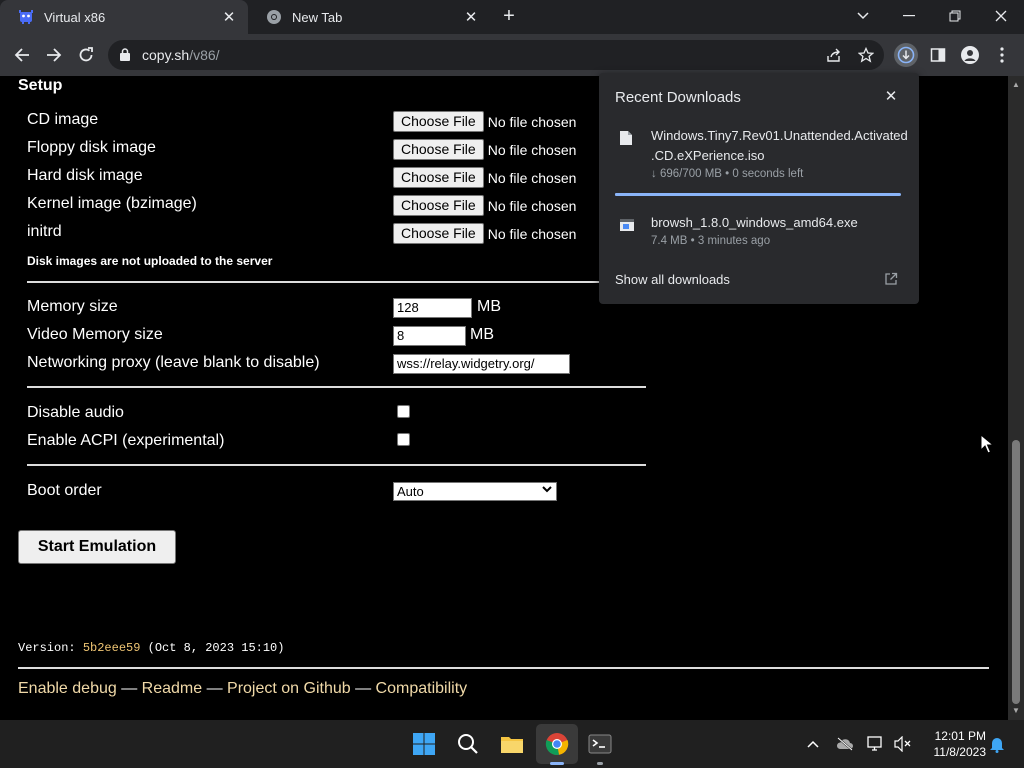 Image resolution: width=1024 pixels, height=768 pixels. Describe the element at coordinates (274, 17) in the screenshot. I see `chrome-favicon-icon` at that location.